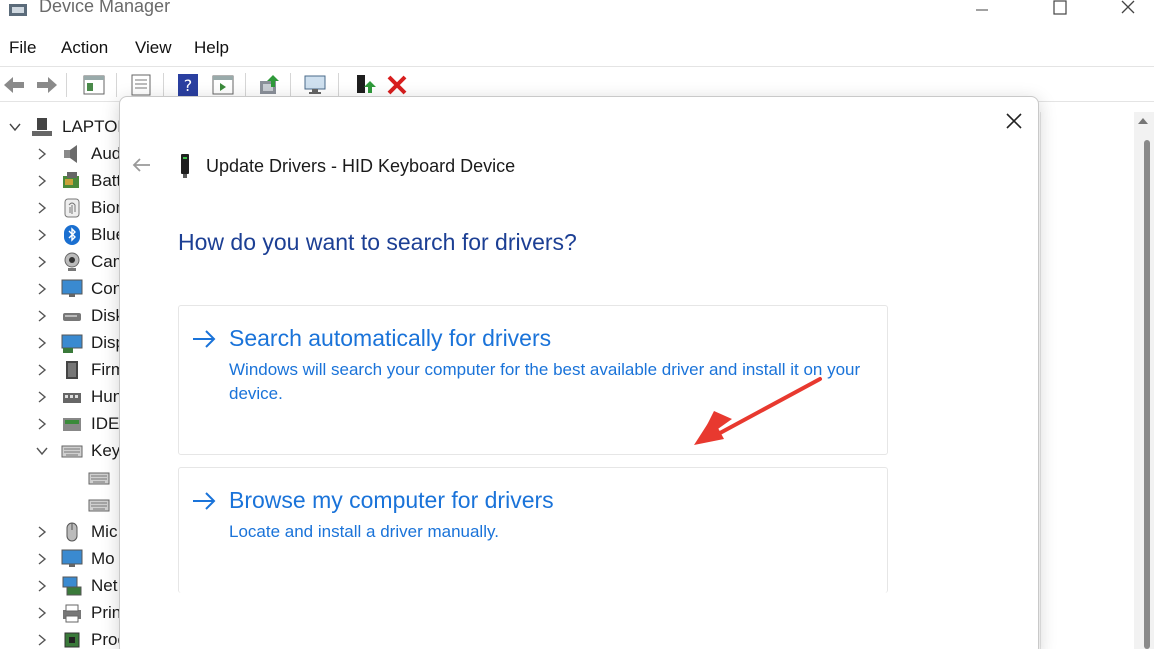 This screenshot has height=649, width=1154. Describe the element at coordinates (107, 396) in the screenshot. I see `tree-category-label: Hun` at that location.